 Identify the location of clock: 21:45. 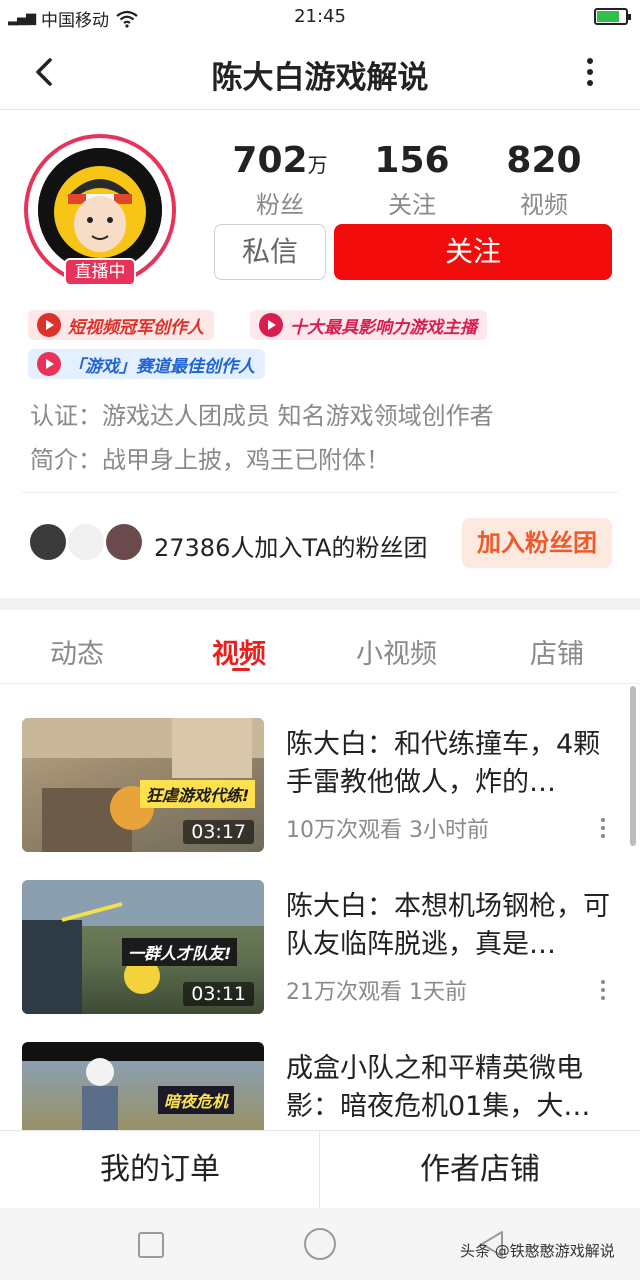
(320, 16).